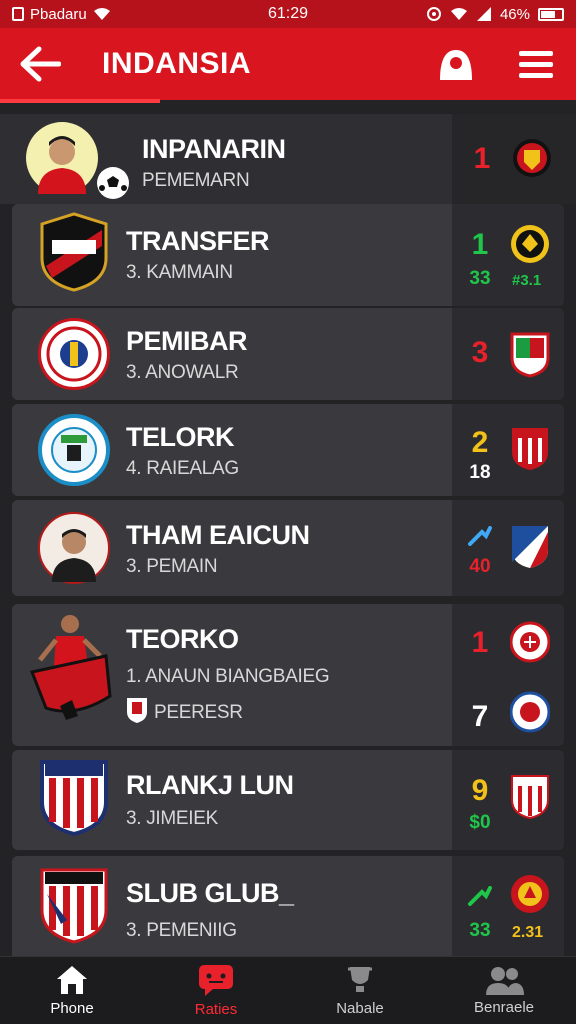 Image resolution: width=576 pixels, height=1024 pixels. I want to click on bottom-nav: Phone Raties Nabale Benraele, so click(288, 990).